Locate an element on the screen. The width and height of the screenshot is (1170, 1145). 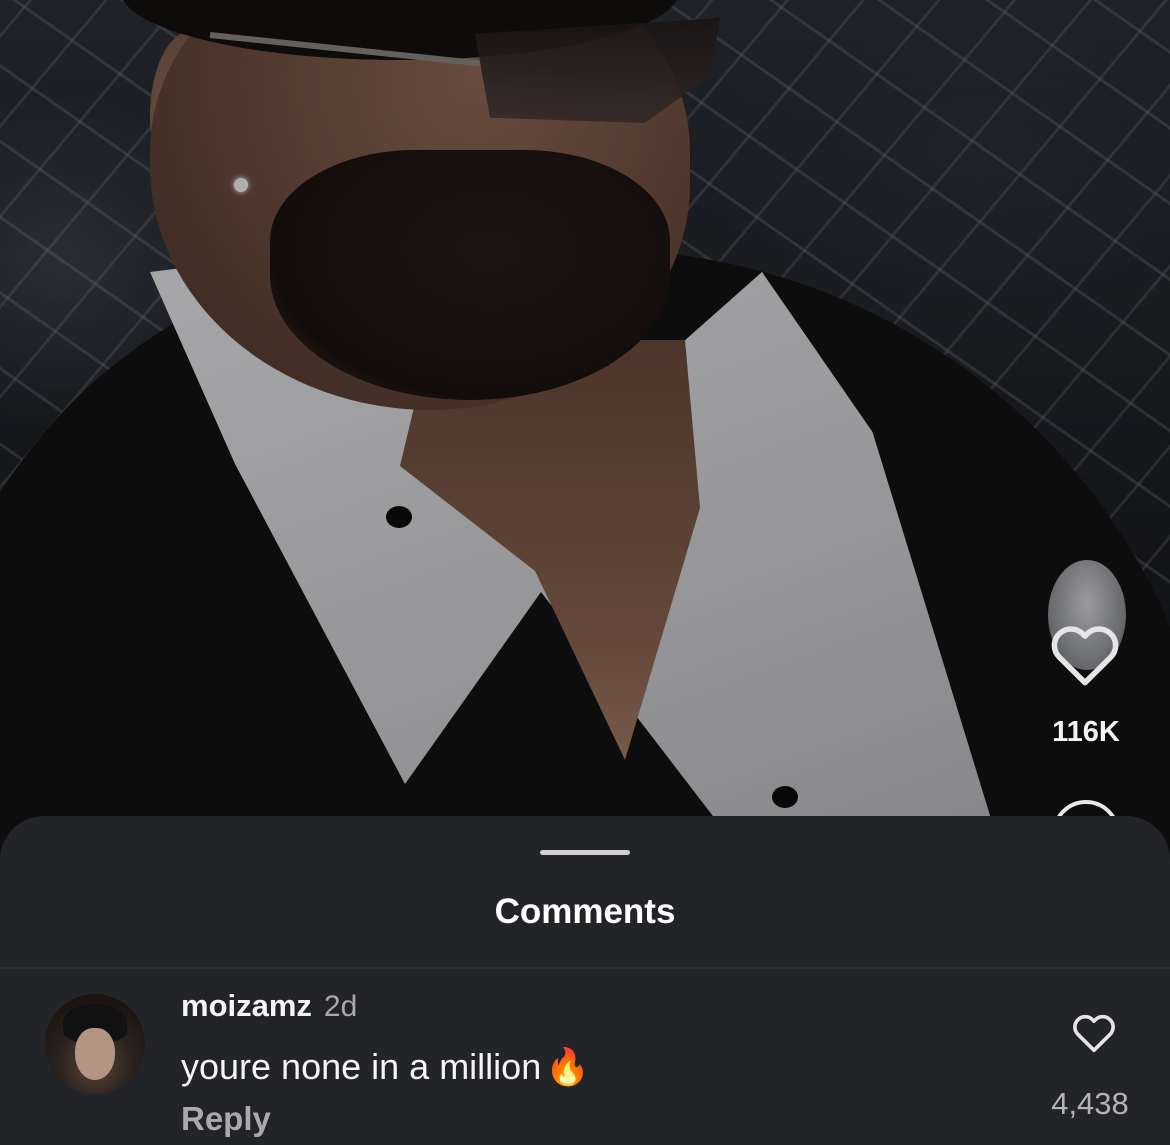
like-count: 116K is located at coordinates (1086, 732).